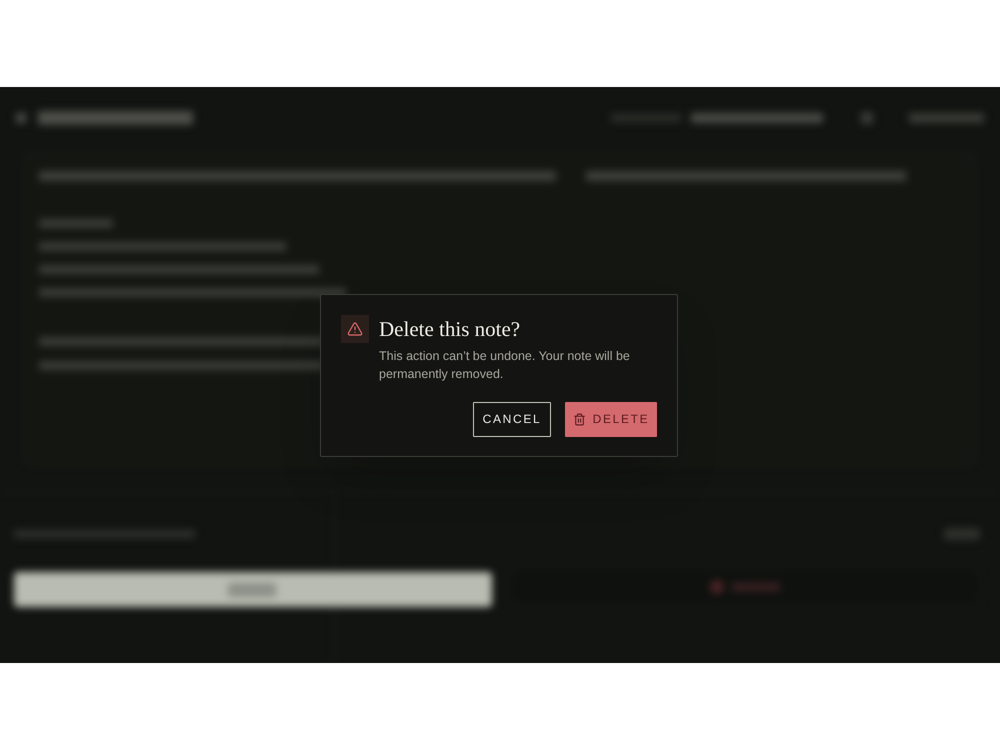 The image size is (1000, 750). Describe the element at coordinates (611, 419) in the screenshot. I see `delete-button: DELETE` at that location.